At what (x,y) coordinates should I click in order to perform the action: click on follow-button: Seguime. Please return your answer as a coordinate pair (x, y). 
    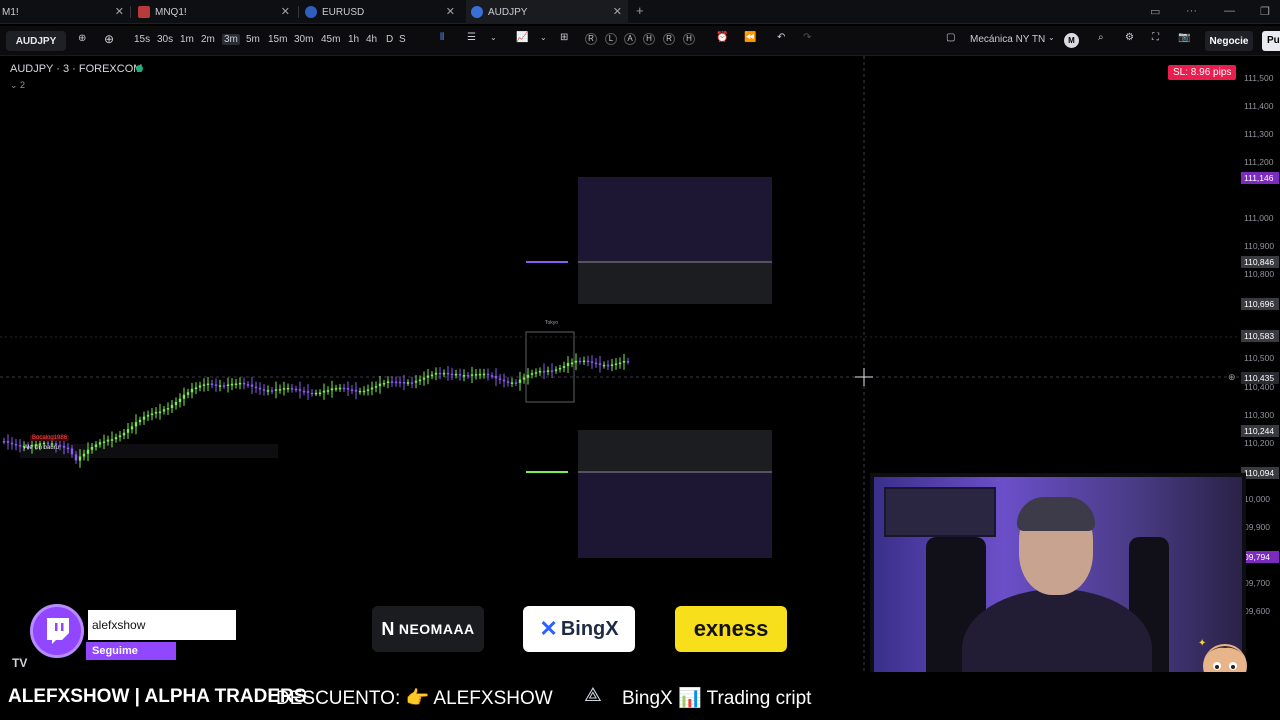
    Looking at the image, I should click on (131, 651).